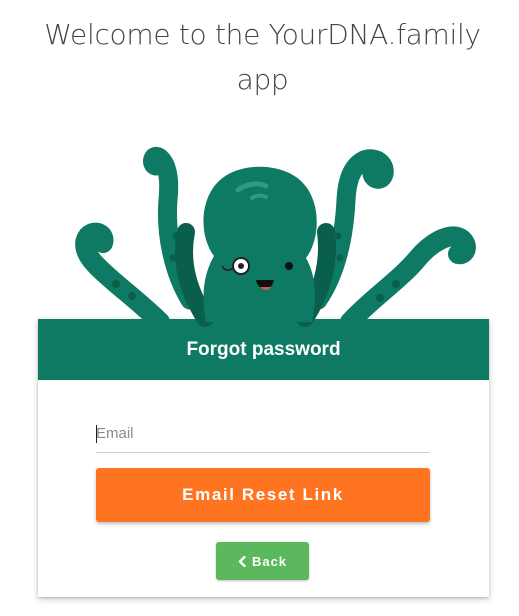 The width and height of the screenshot is (519, 616). What do you see at coordinates (263, 495) in the screenshot?
I see `email-reset-link-button: Email Reset Link` at bounding box center [263, 495].